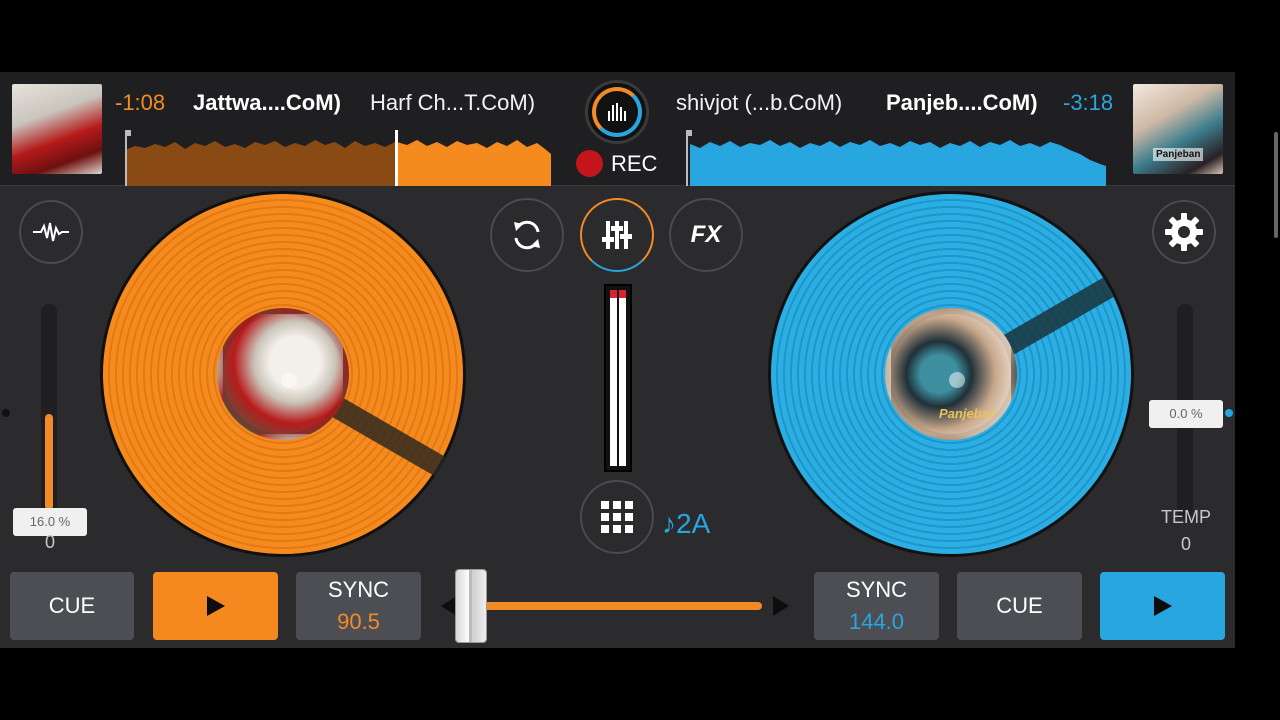 Image resolution: width=1280 pixels, height=720 pixels. I want to click on deck-b-track-title: Panjeb....CoM), so click(962, 102).